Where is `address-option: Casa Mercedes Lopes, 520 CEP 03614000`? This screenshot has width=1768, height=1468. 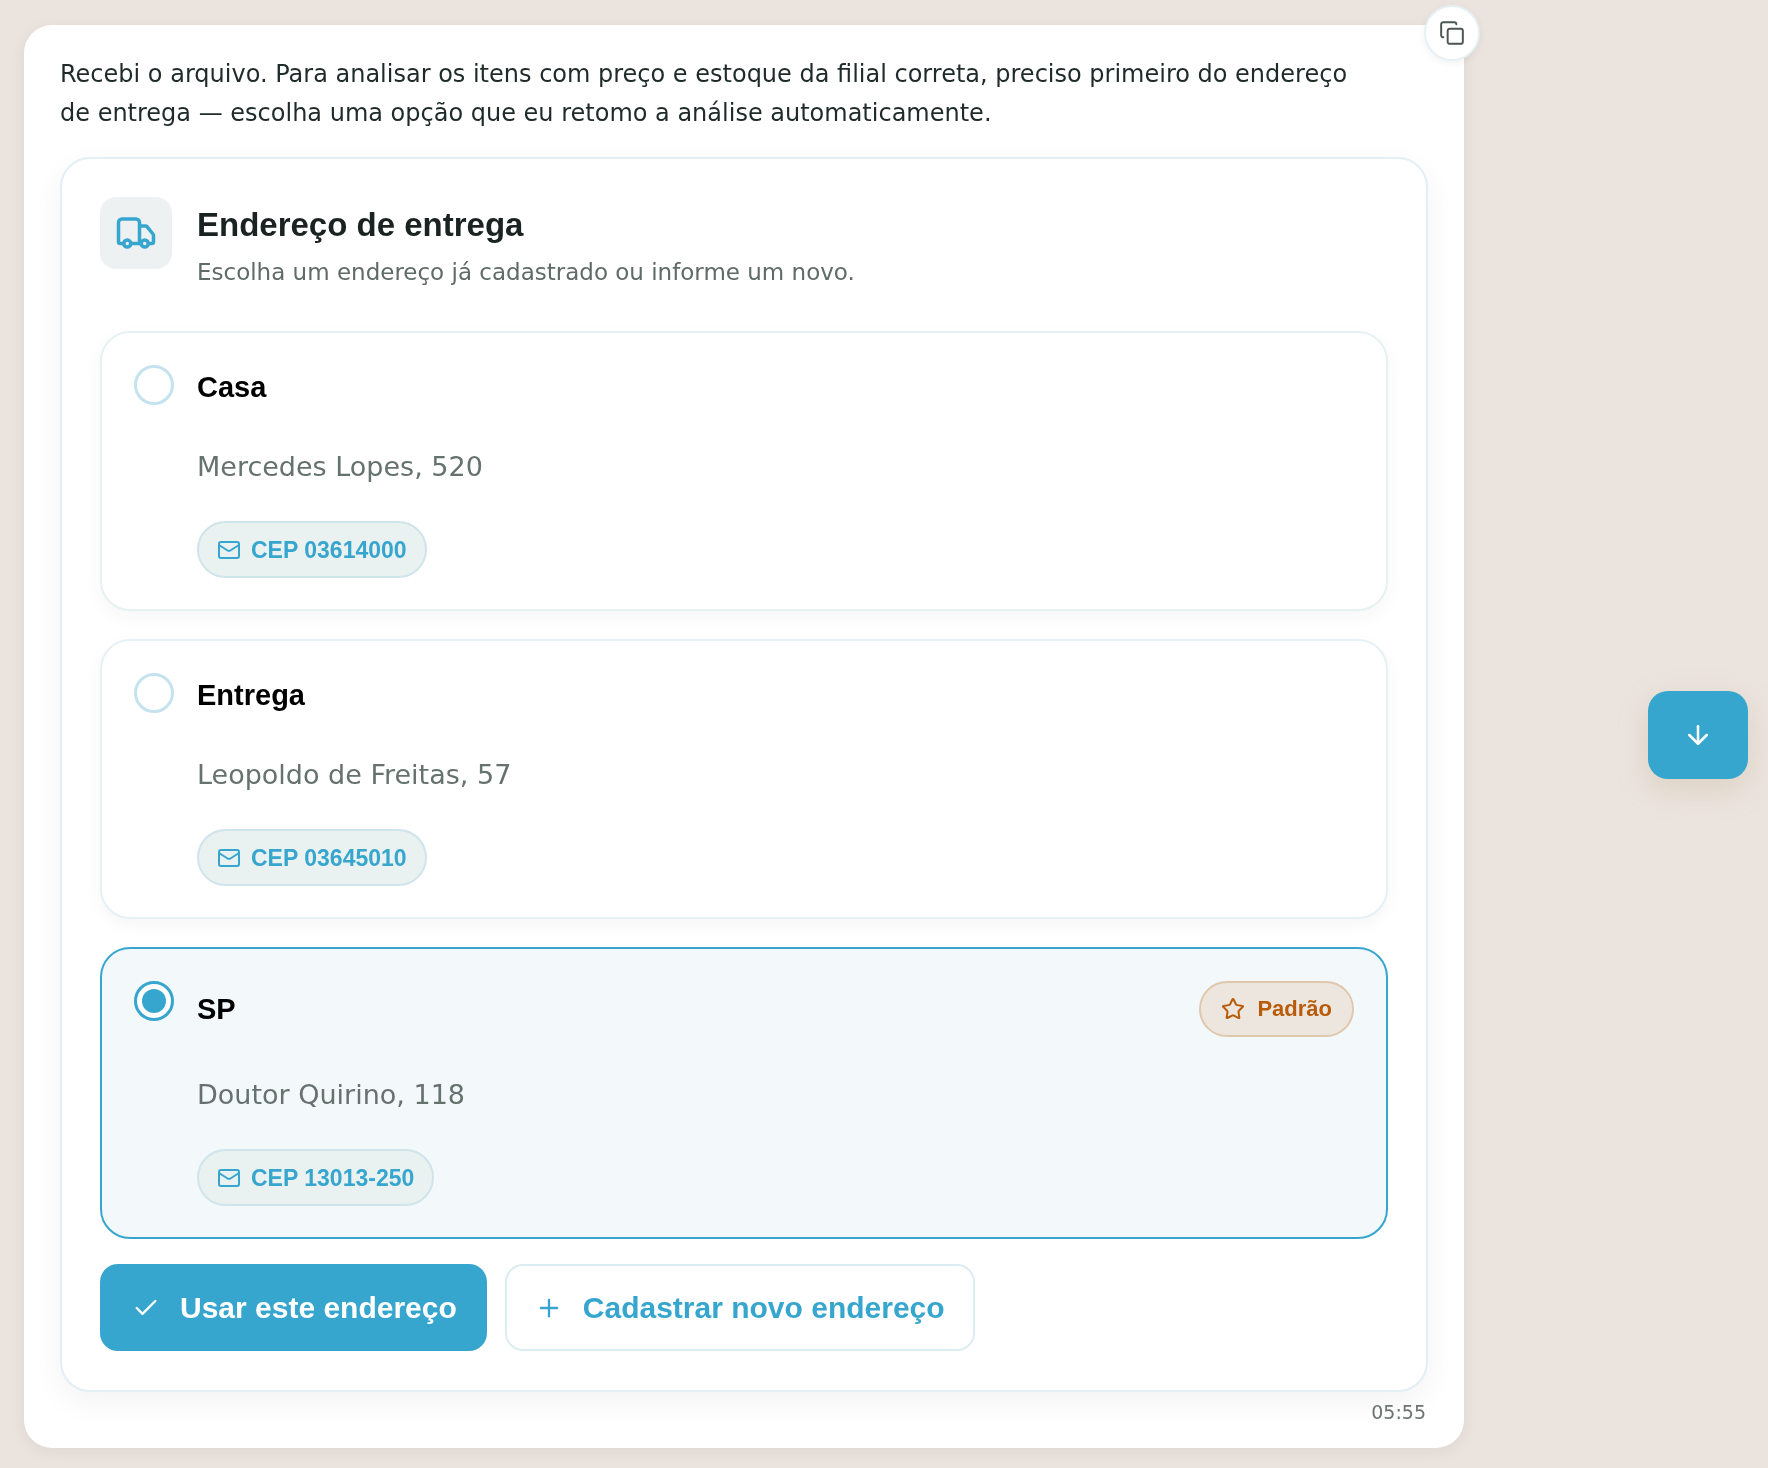 address-option: Casa Mercedes Lopes, 520 CEP 03614000 is located at coordinates (744, 471).